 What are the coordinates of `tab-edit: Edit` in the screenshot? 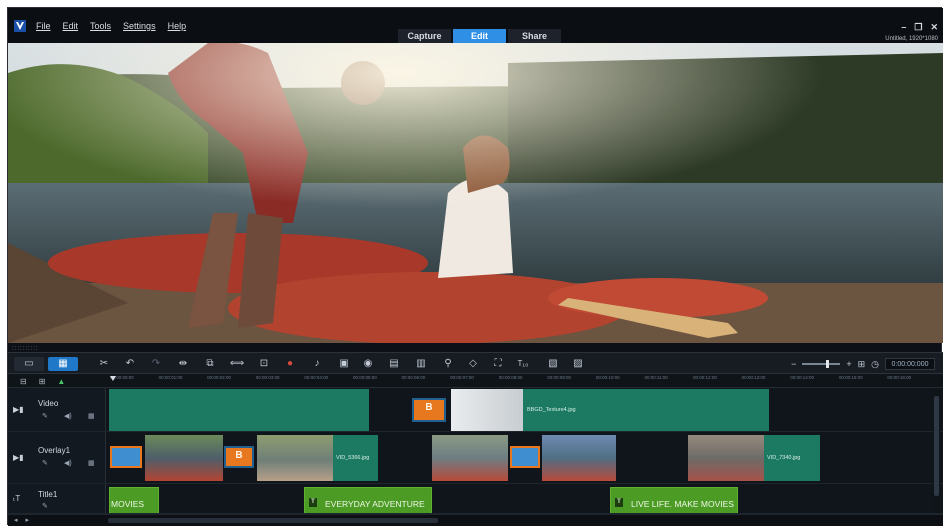 It's located at (479, 36).